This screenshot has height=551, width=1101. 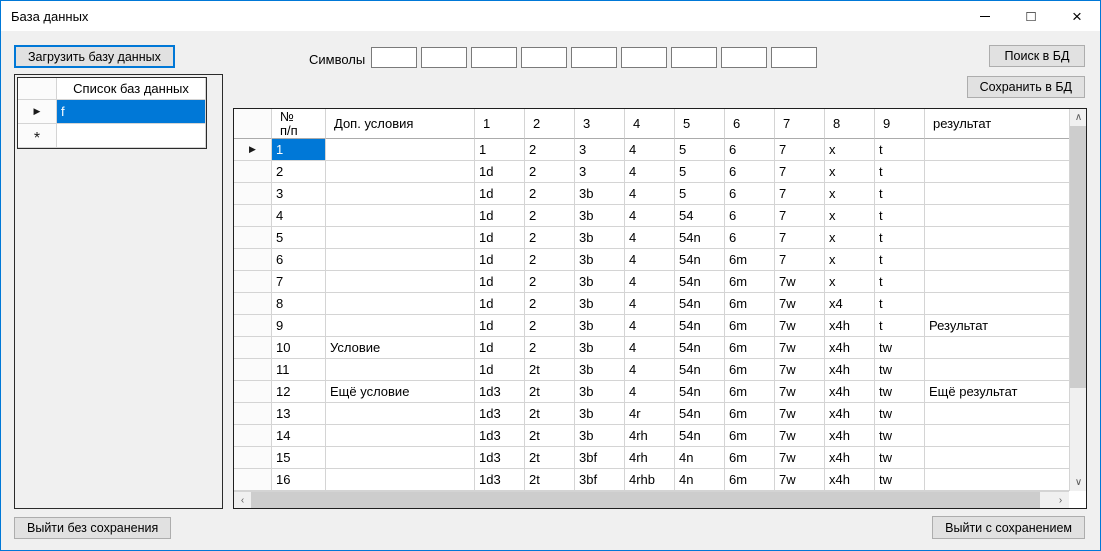 I want to click on grid-cell: 5, so click(x=700, y=172).